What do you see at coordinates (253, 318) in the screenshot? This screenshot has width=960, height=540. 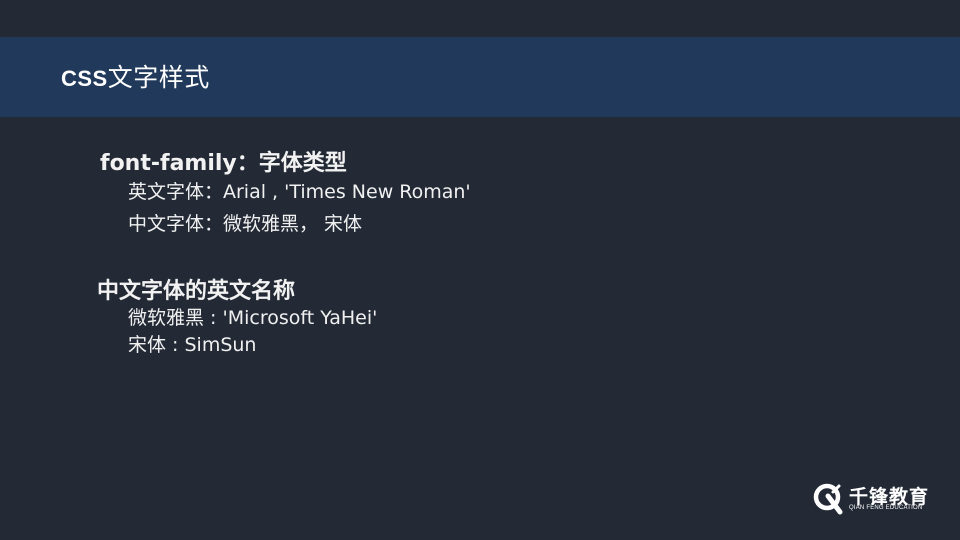 I see `yahei-name-line: 微软雅黑 : 'Microsoft YaHei'` at bounding box center [253, 318].